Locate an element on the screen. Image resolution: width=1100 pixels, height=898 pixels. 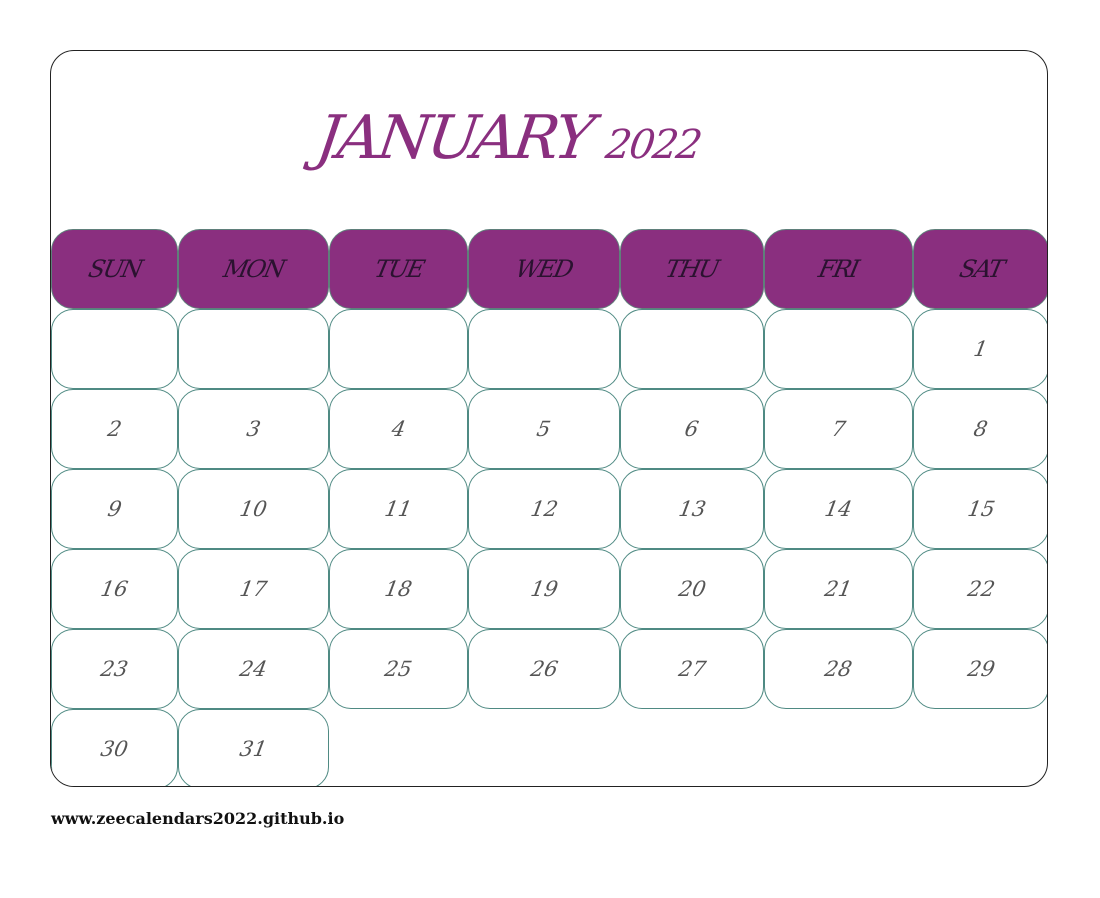
weekday-header-6: SAT is located at coordinates (980, 269).